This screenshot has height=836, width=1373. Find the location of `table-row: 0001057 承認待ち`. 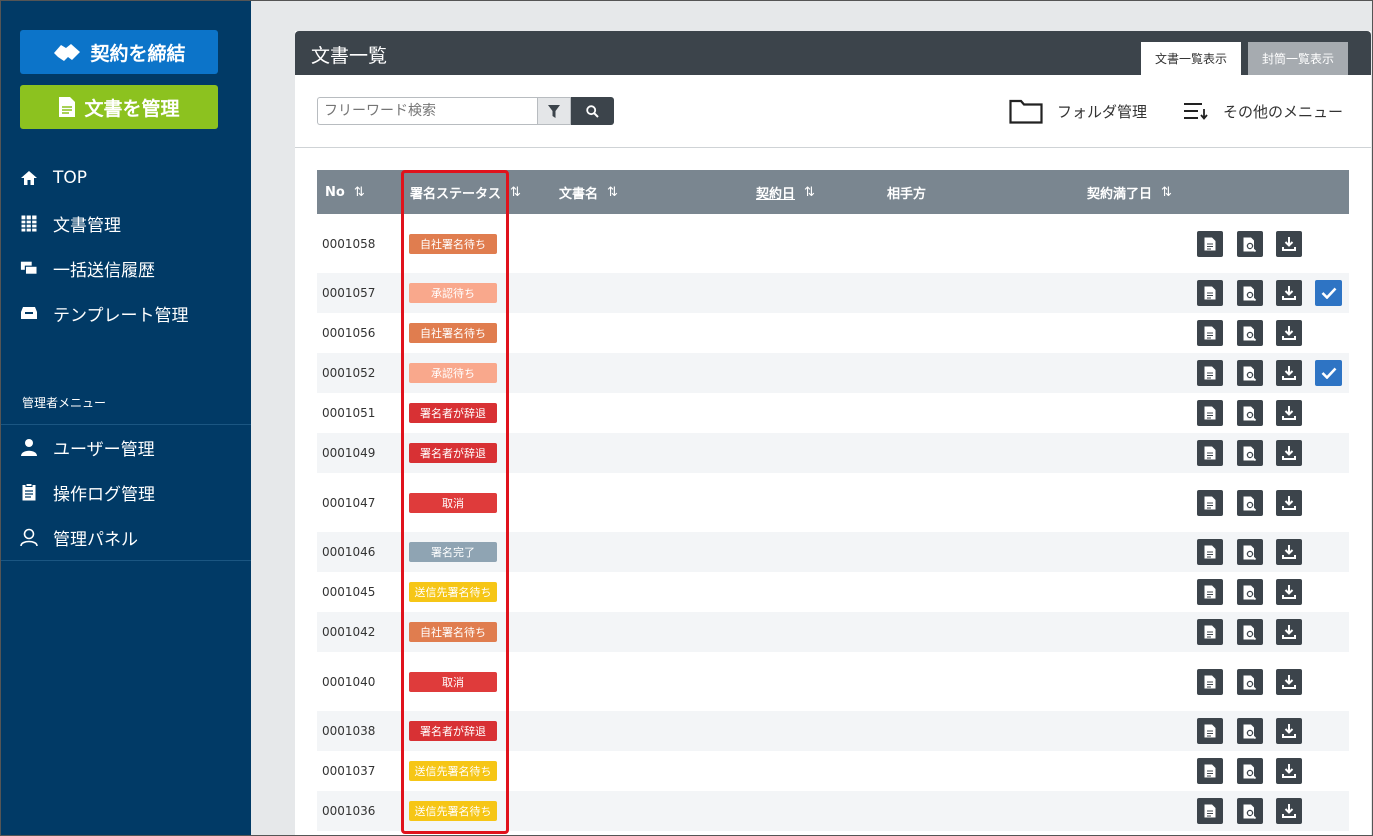

table-row: 0001057 承認待ち is located at coordinates (833, 293).